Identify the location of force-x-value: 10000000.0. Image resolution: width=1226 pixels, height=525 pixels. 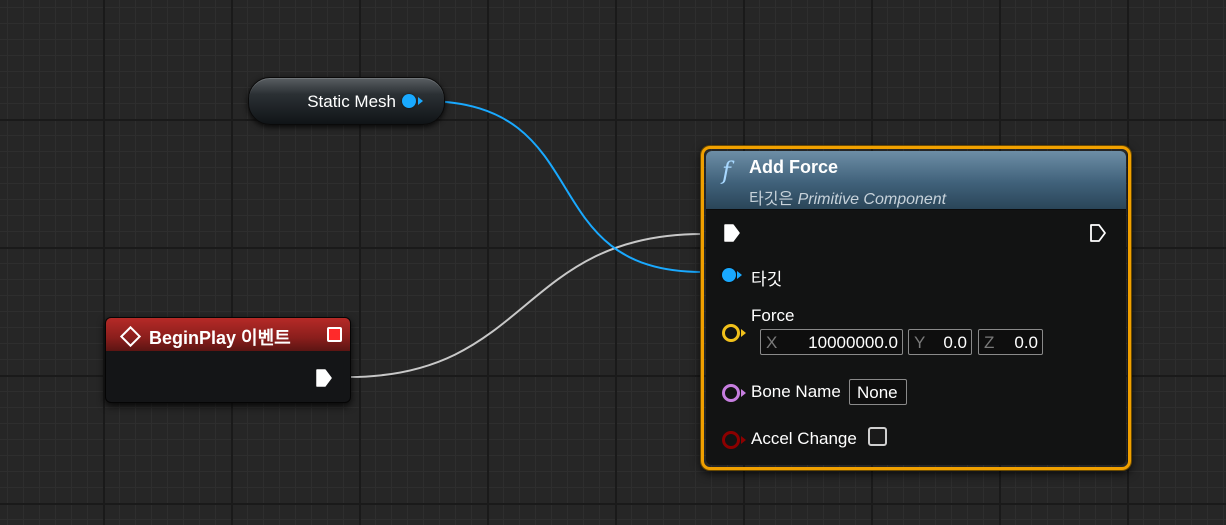
(853, 342).